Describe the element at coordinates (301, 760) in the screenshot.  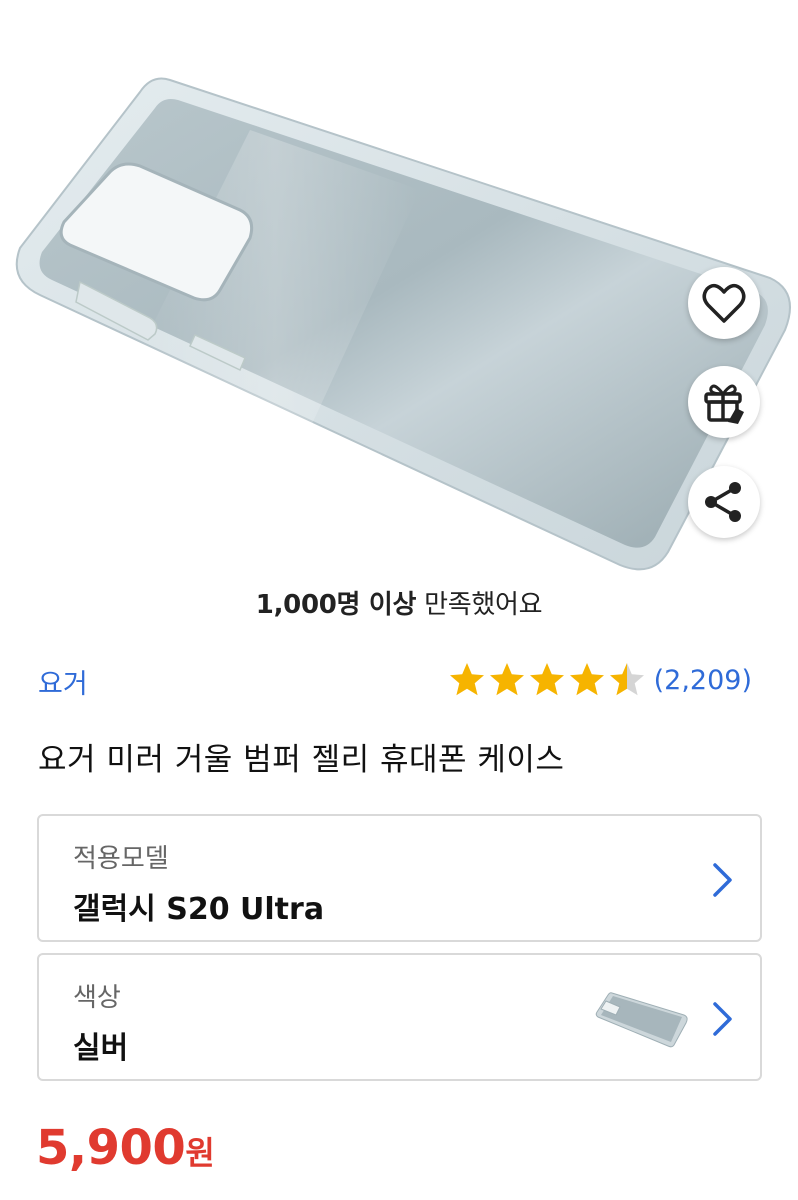
I see `product-title: 요거 미러 거울 범퍼 젤리 휴대폰 케이스` at that location.